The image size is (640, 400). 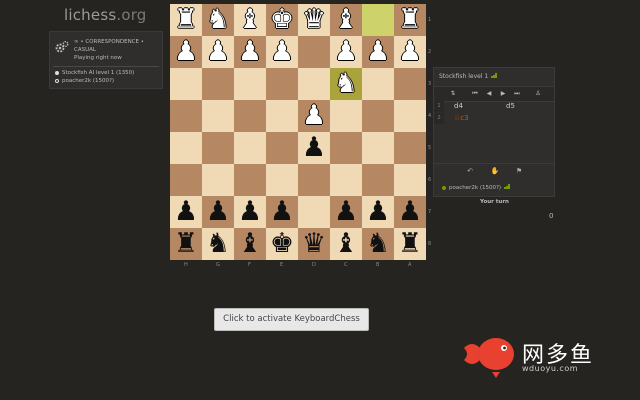 What do you see at coordinates (444, 187) in the screenshot?
I see `online-dot-icon` at bounding box center [444, 187].